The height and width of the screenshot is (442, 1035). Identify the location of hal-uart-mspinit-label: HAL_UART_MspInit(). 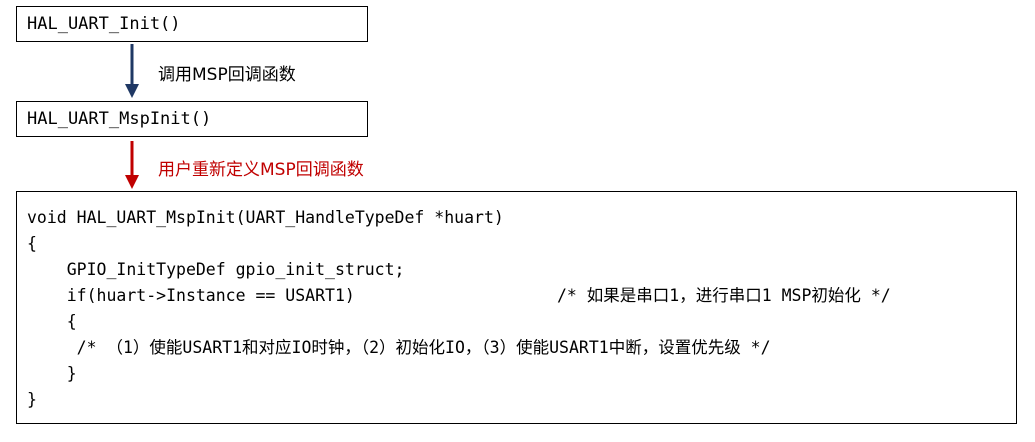
(119, 119).